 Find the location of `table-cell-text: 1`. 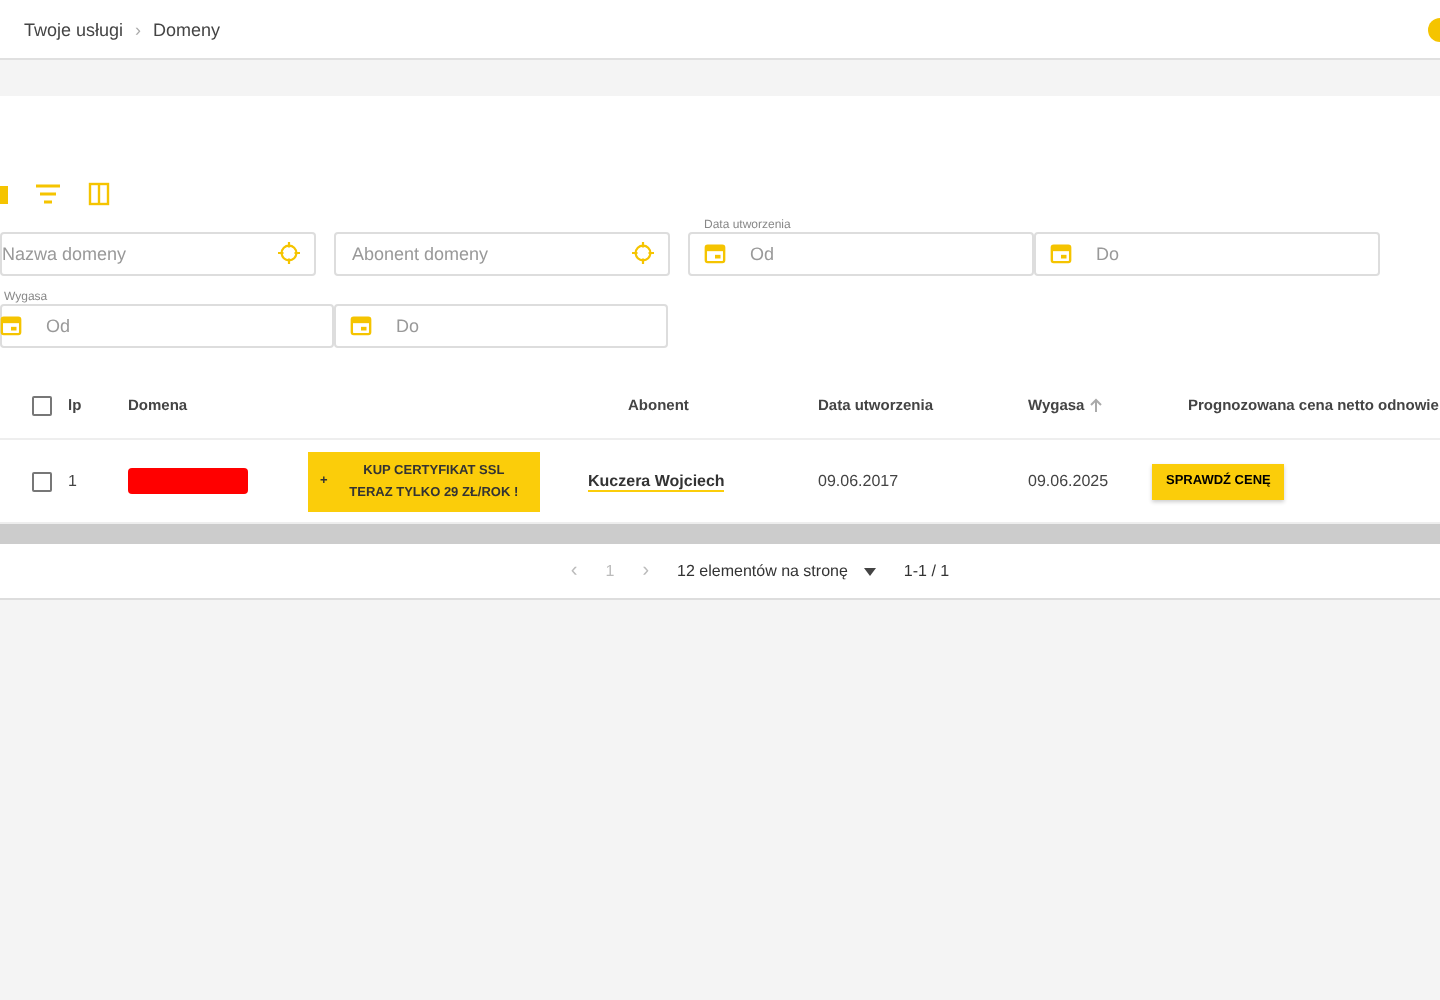

table-cell-text: 1 is located at coordinates (73, 481).